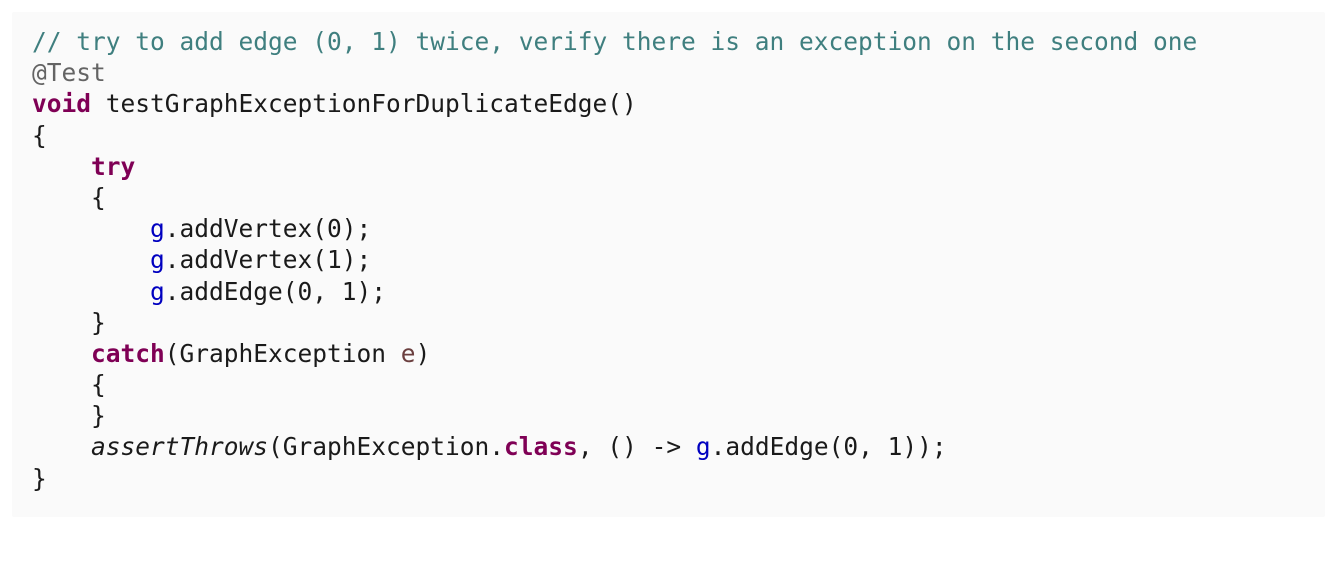 Image resolution: width=1337 pixels, height=570 pixels. I want to click on code-line-add-vertex-1: g.addVertex(1);, so click(614, 259).